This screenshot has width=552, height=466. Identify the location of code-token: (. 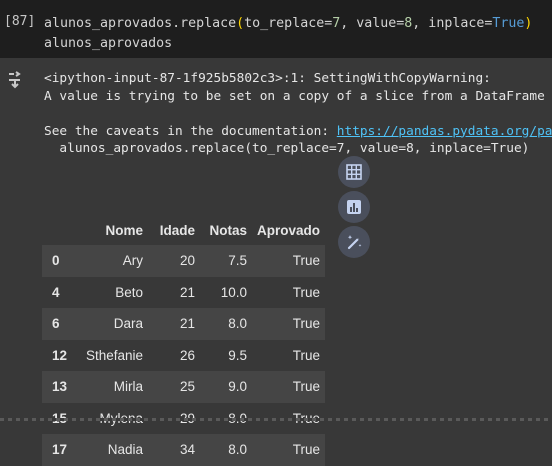
(240, 23).